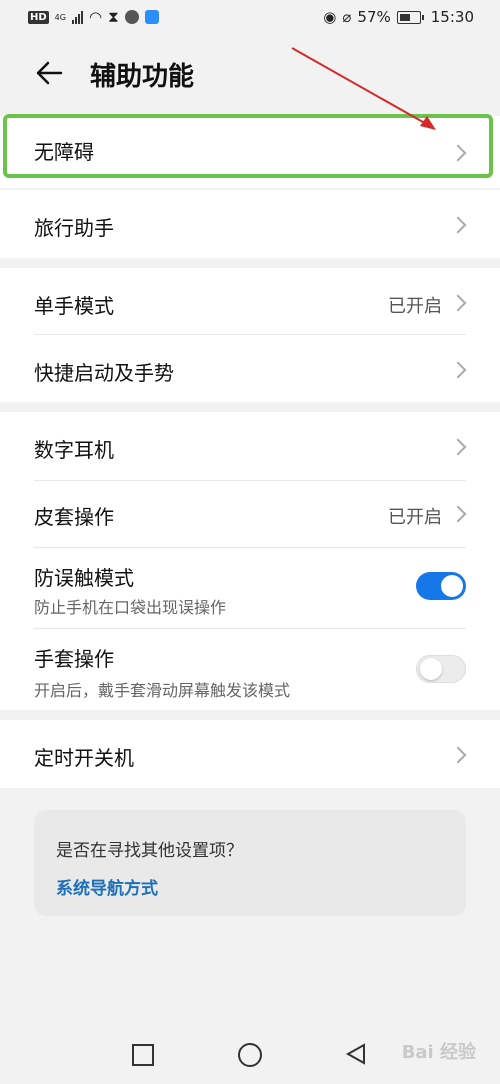 Image resolution: width=500 pixels, height=1084 pixels. I want to click on row-subtitle: 开启后，戴手套滑动屏幕触发该模式, so click(162, 690).